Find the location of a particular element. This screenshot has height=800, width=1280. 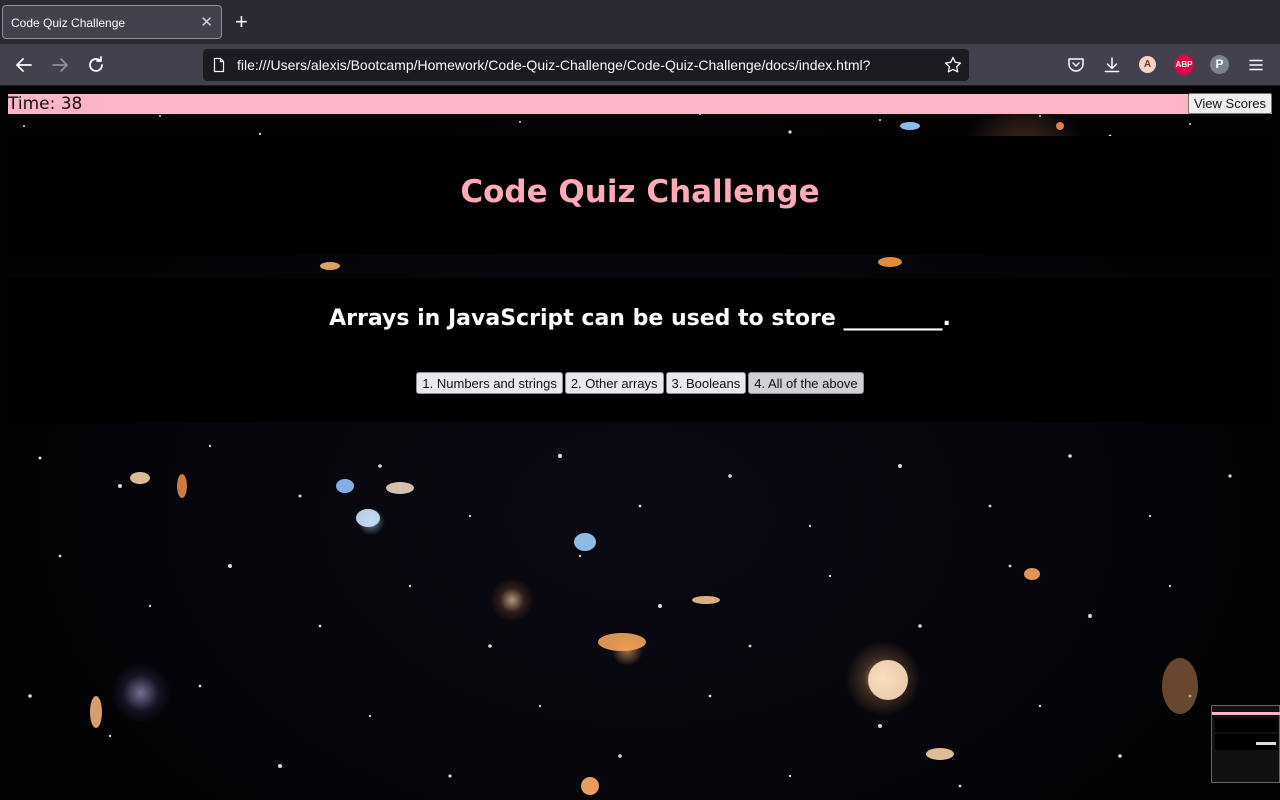

page-title: Code Quiz Challenge is located at coordinates (640, 192).